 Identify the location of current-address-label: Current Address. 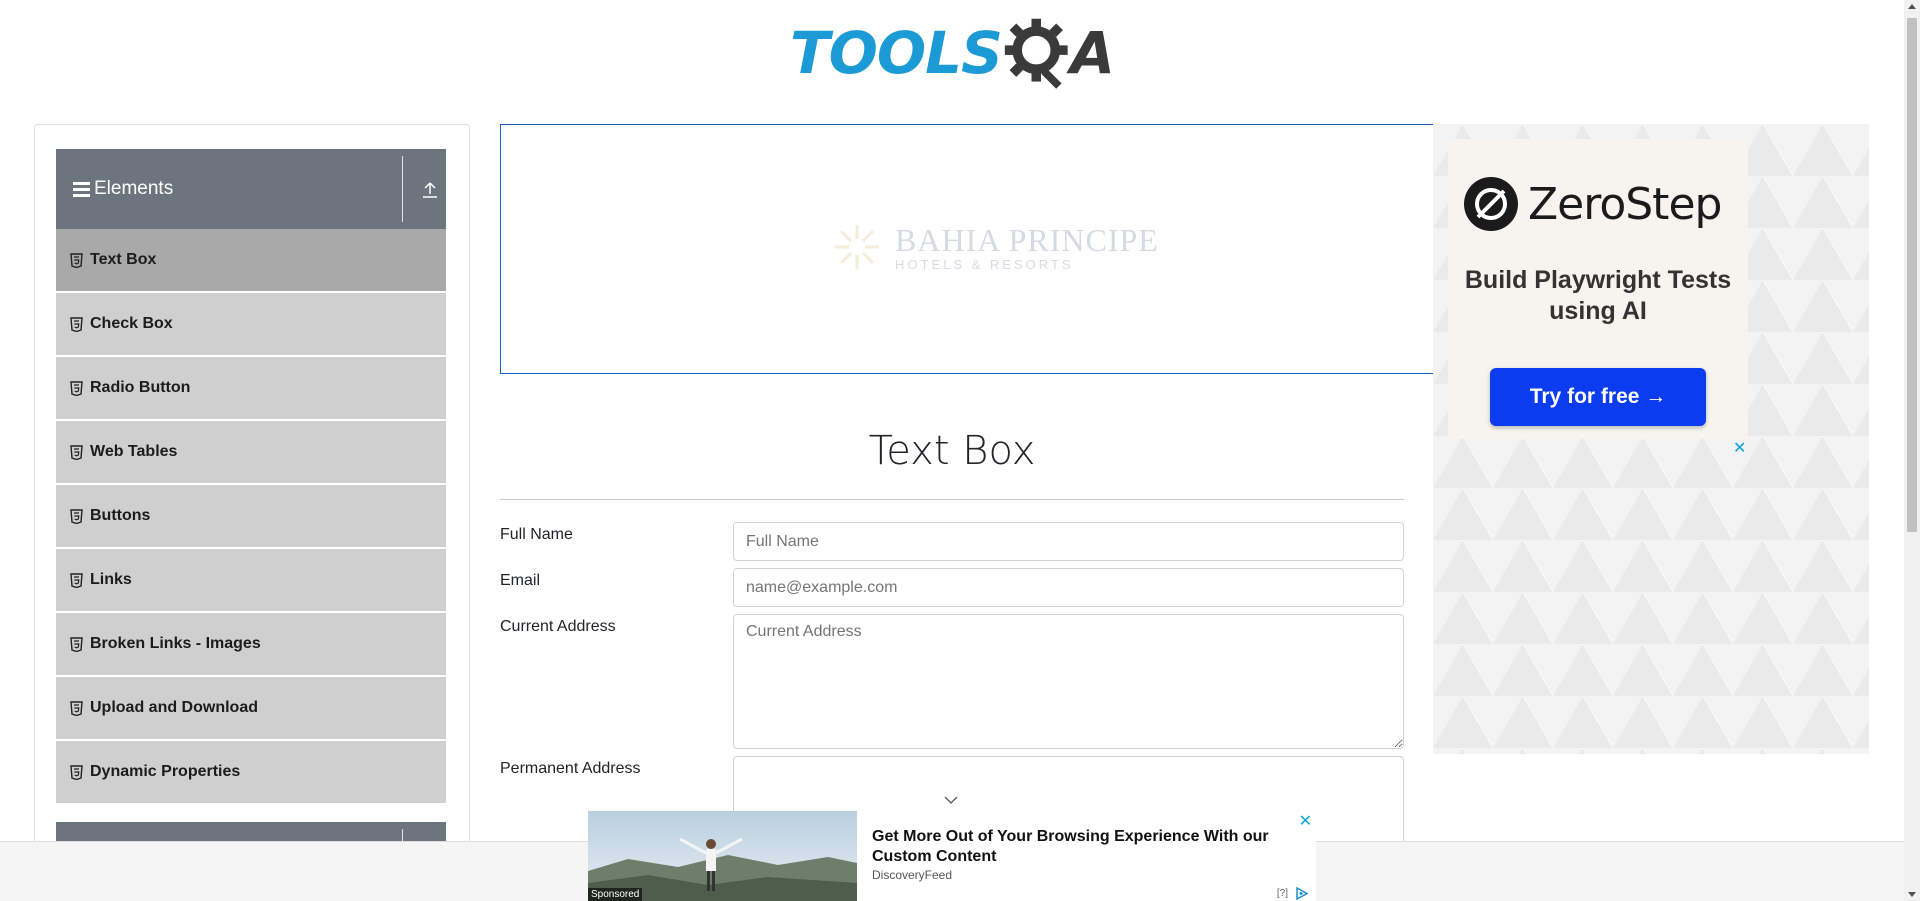
(558, 626).